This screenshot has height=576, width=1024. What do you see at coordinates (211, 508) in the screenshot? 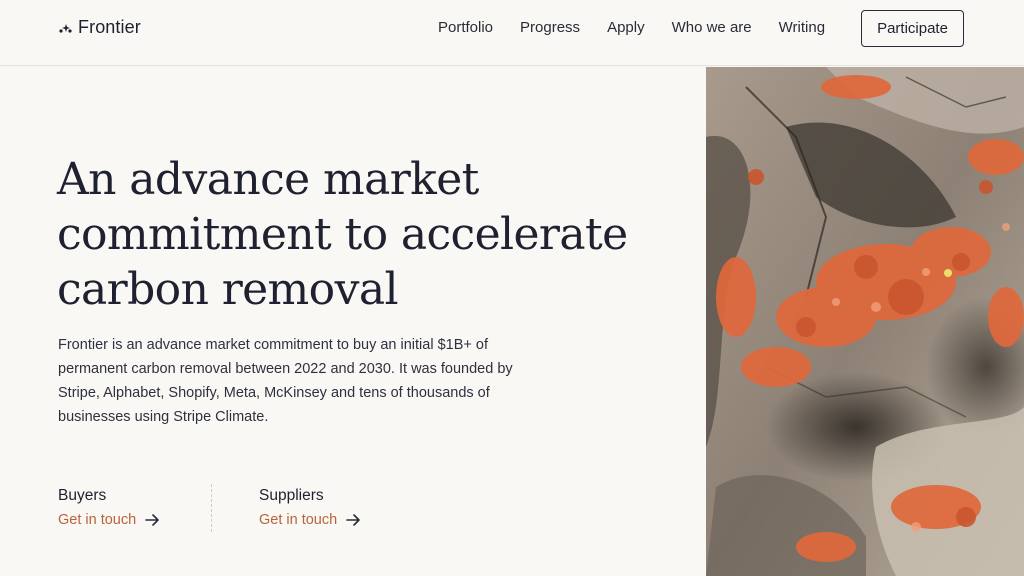
I see `card-divider` at bounding box center [211, 508].